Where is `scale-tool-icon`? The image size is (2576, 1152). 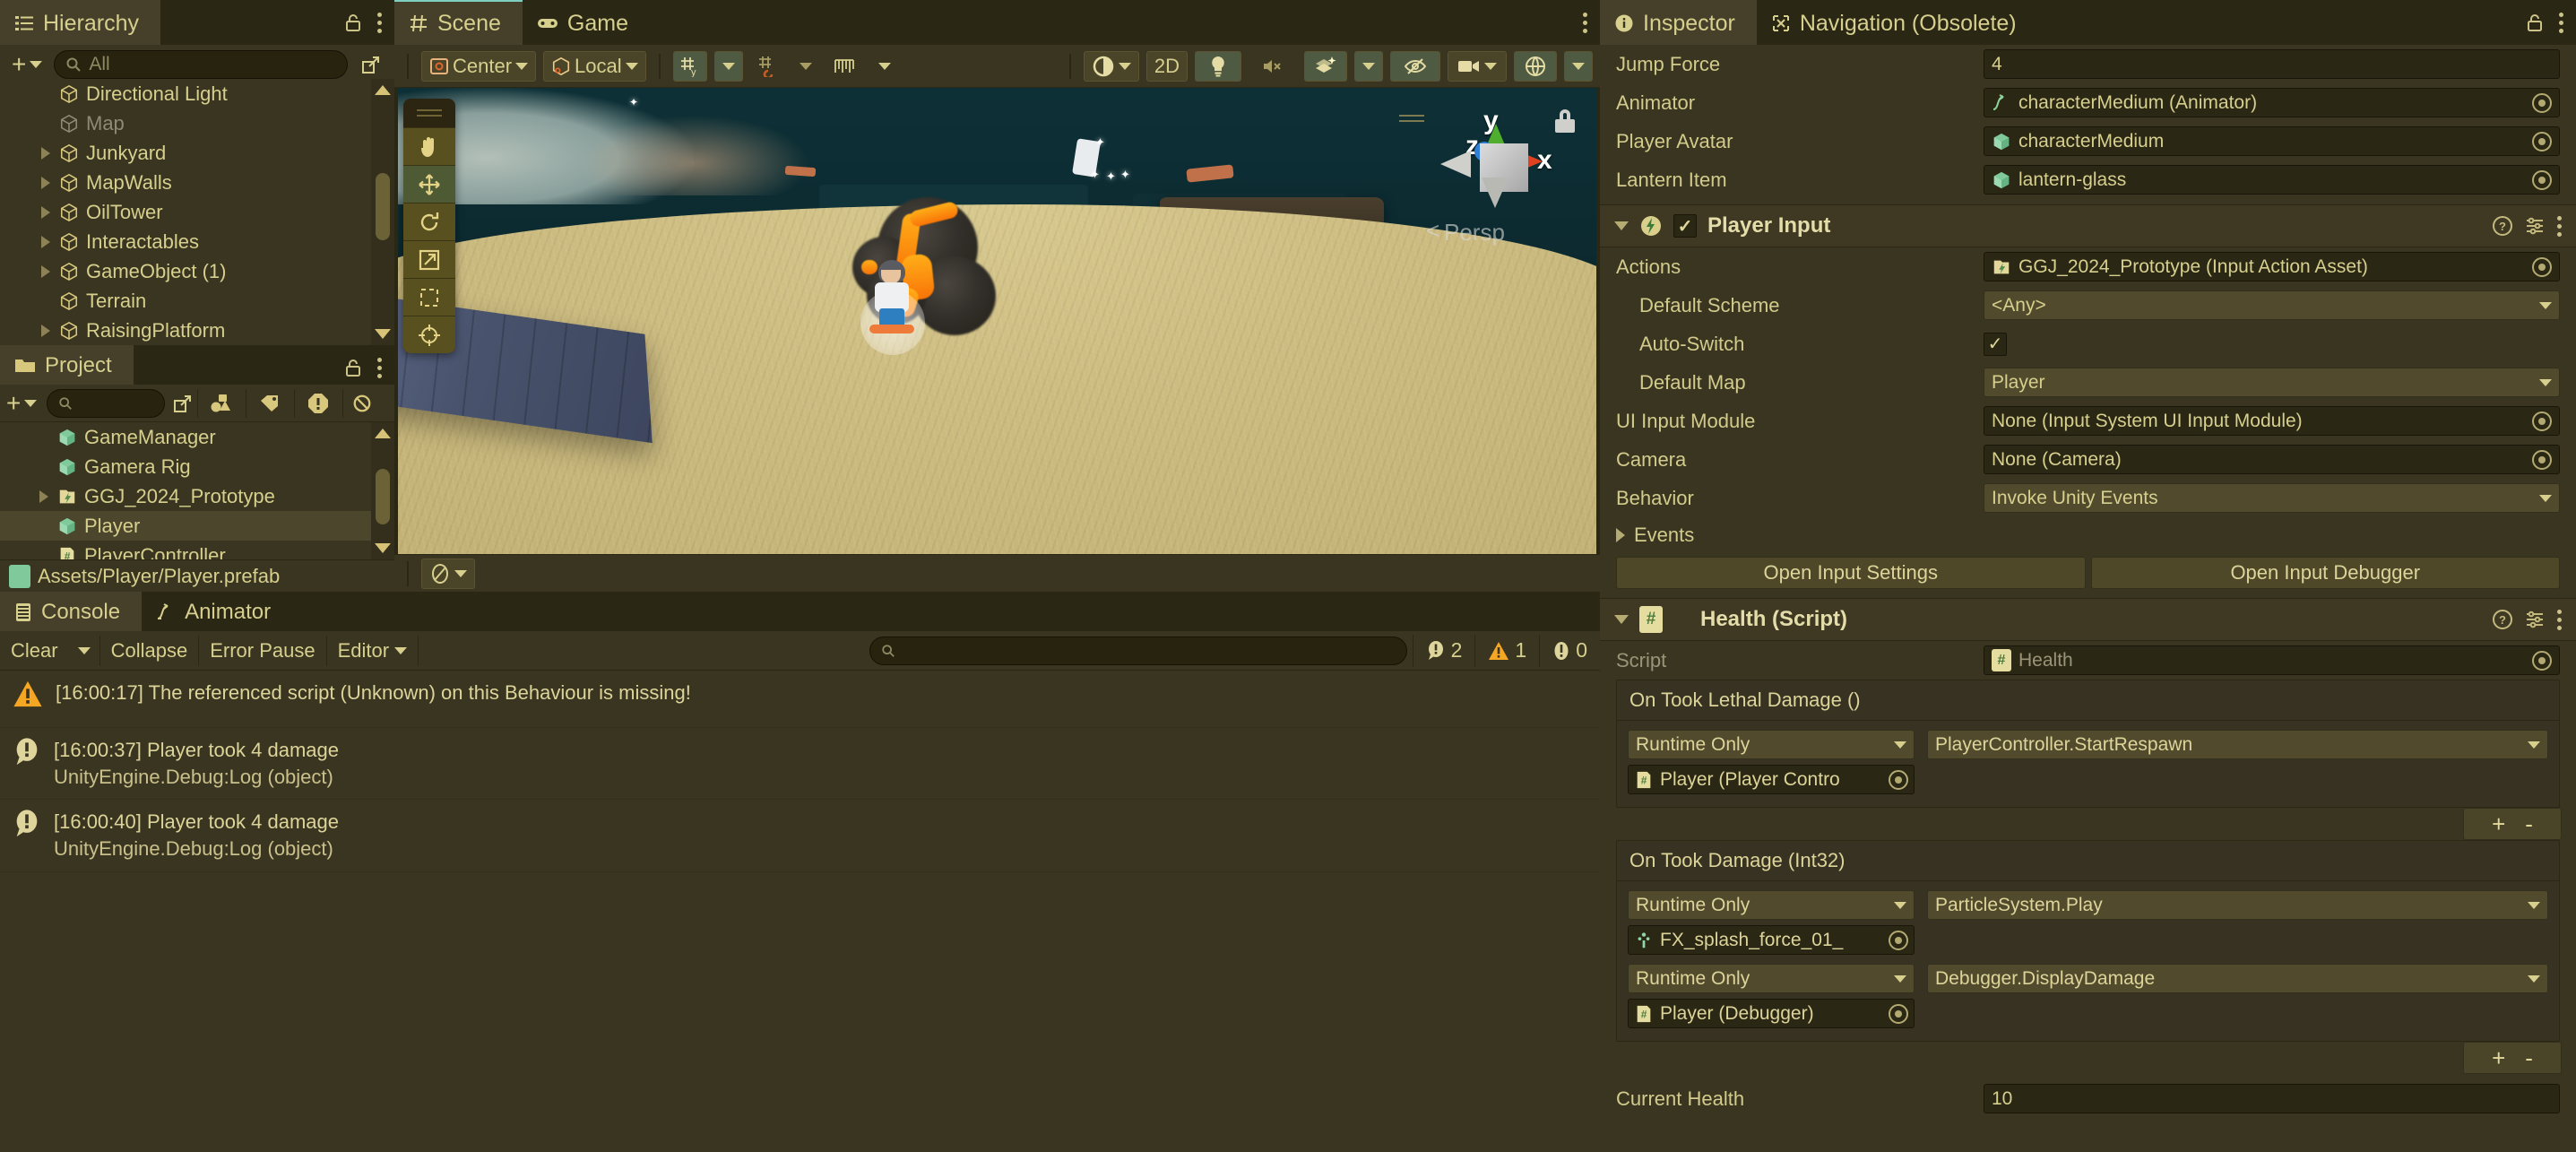 scale-tool-icon is located at coordinates (429, 259).